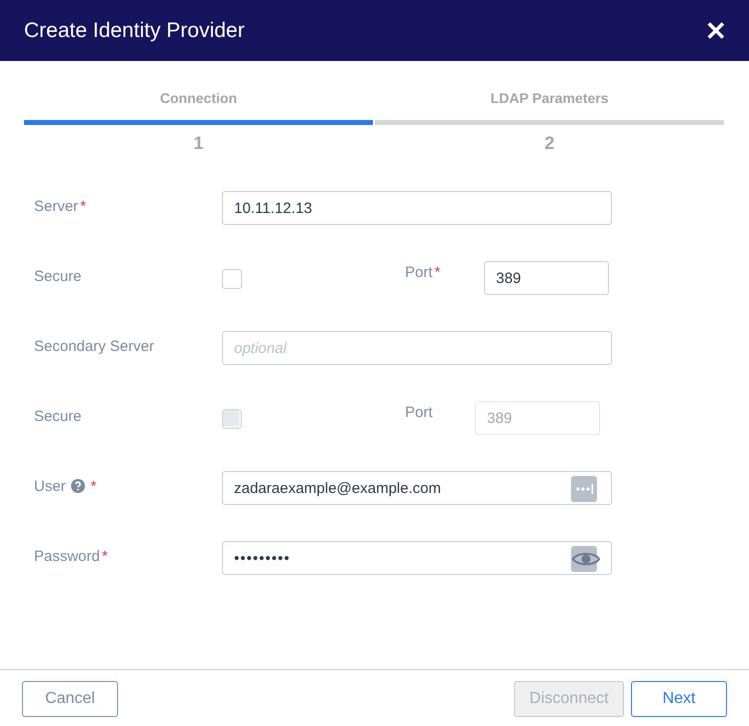  Describe the element at coordinates (67, 556) in the screenshot. I see `field-label: Password` at that location.